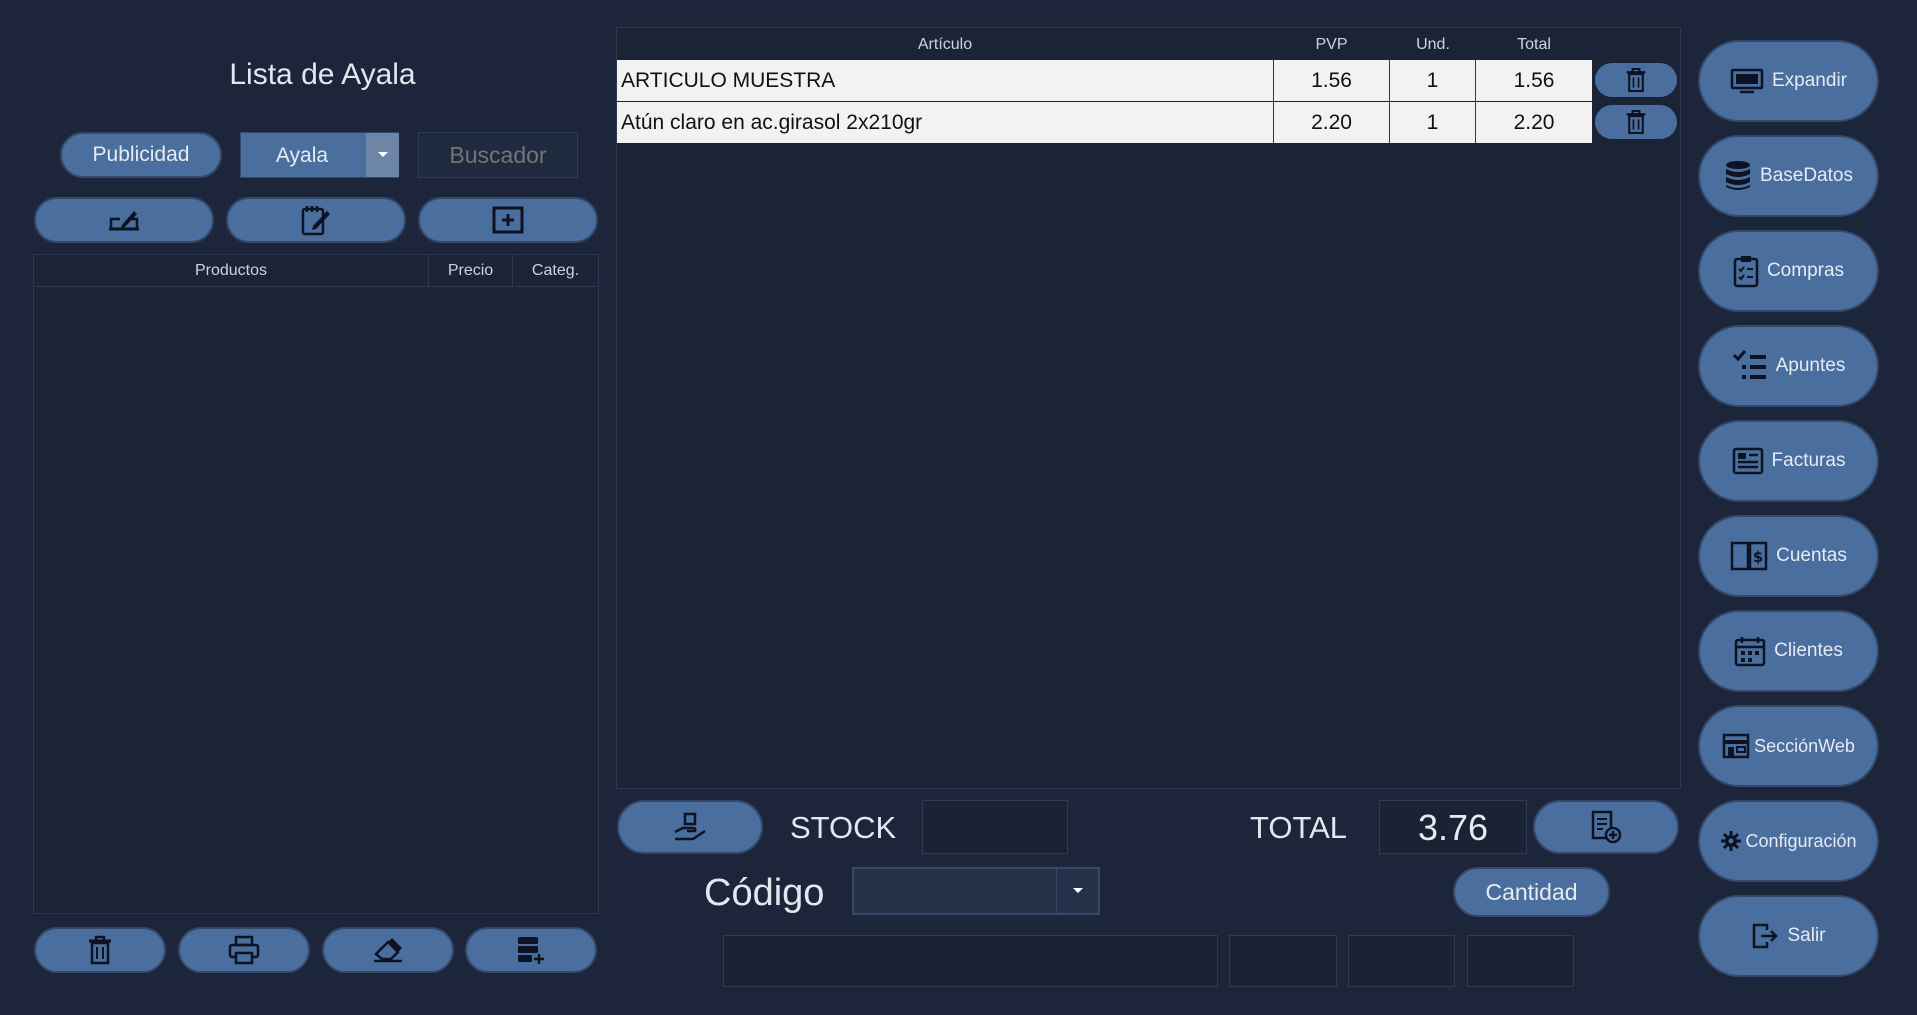 This screenshot has height=1015, width=1917. What do you see at coordinates (843, 827) in the screenshot?
I see `stock-label: STOCK` at bounding box center [843, 827].